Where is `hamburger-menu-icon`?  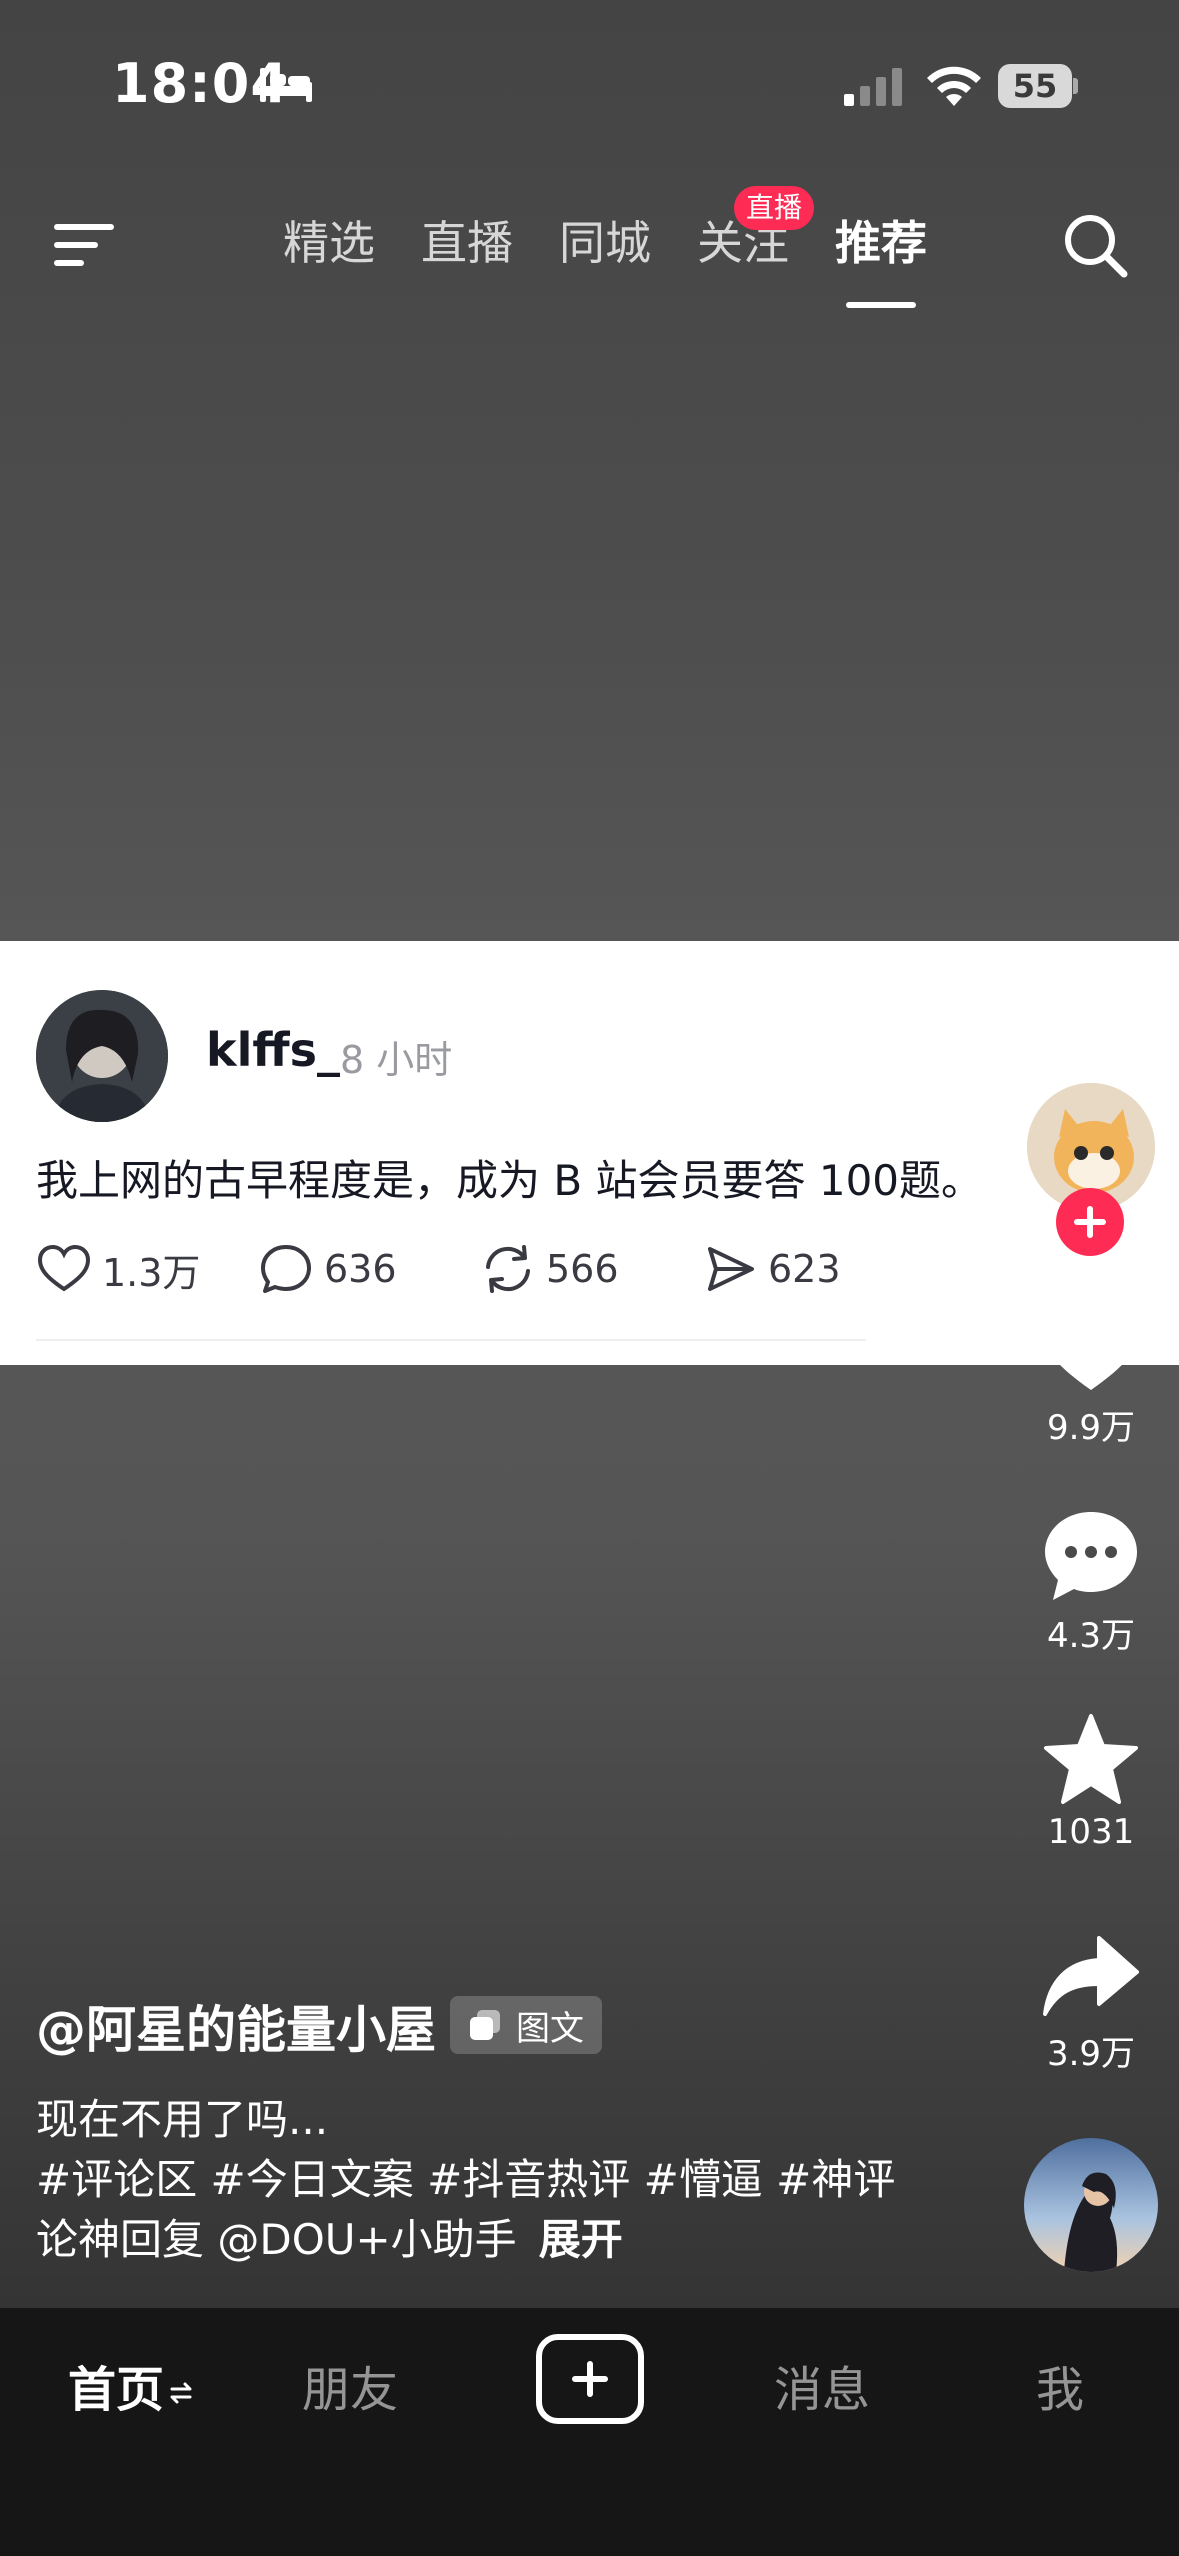 hamburger-menu-icon is located at coordinates (84, 245).